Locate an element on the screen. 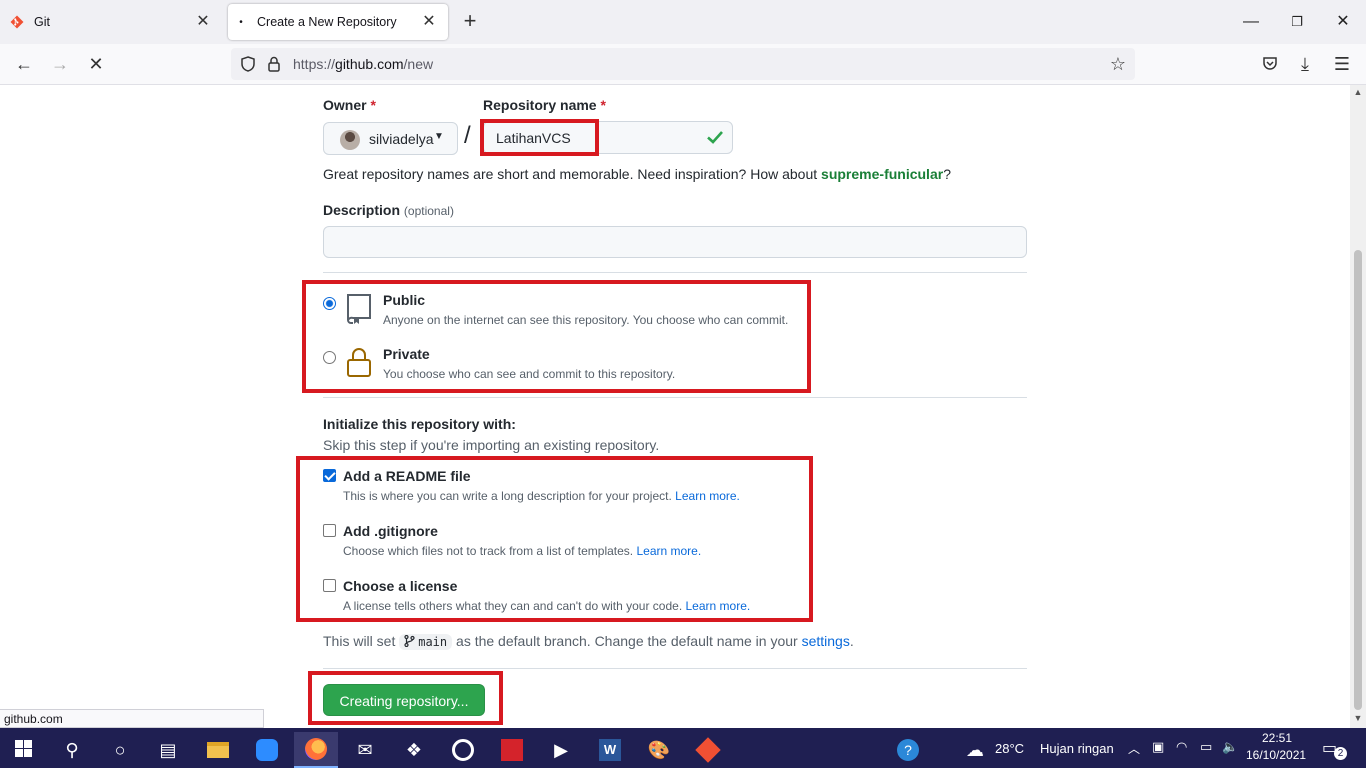 The image size is (1366, 768). public-radio is located at coordinates (329, 303).